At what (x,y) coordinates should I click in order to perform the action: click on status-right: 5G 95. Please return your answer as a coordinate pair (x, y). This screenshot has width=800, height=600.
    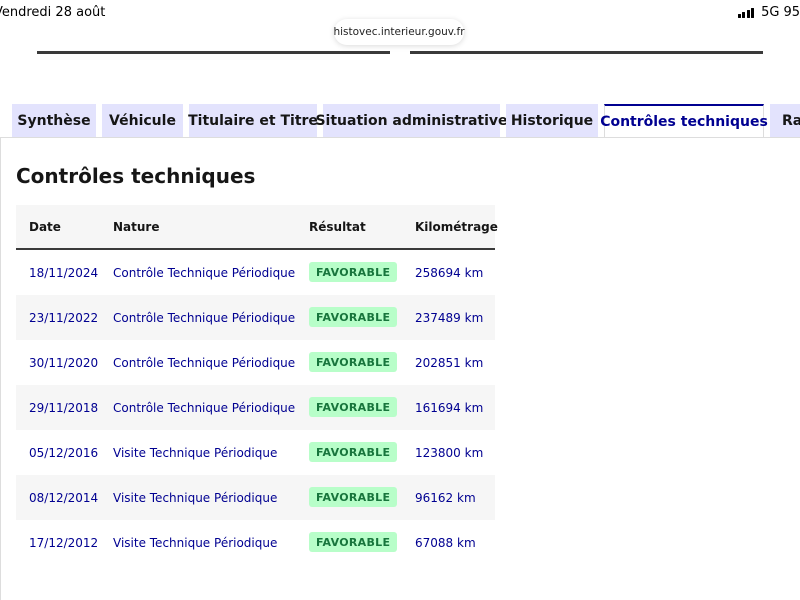
    Looking at the image, I should click on (768, 12).